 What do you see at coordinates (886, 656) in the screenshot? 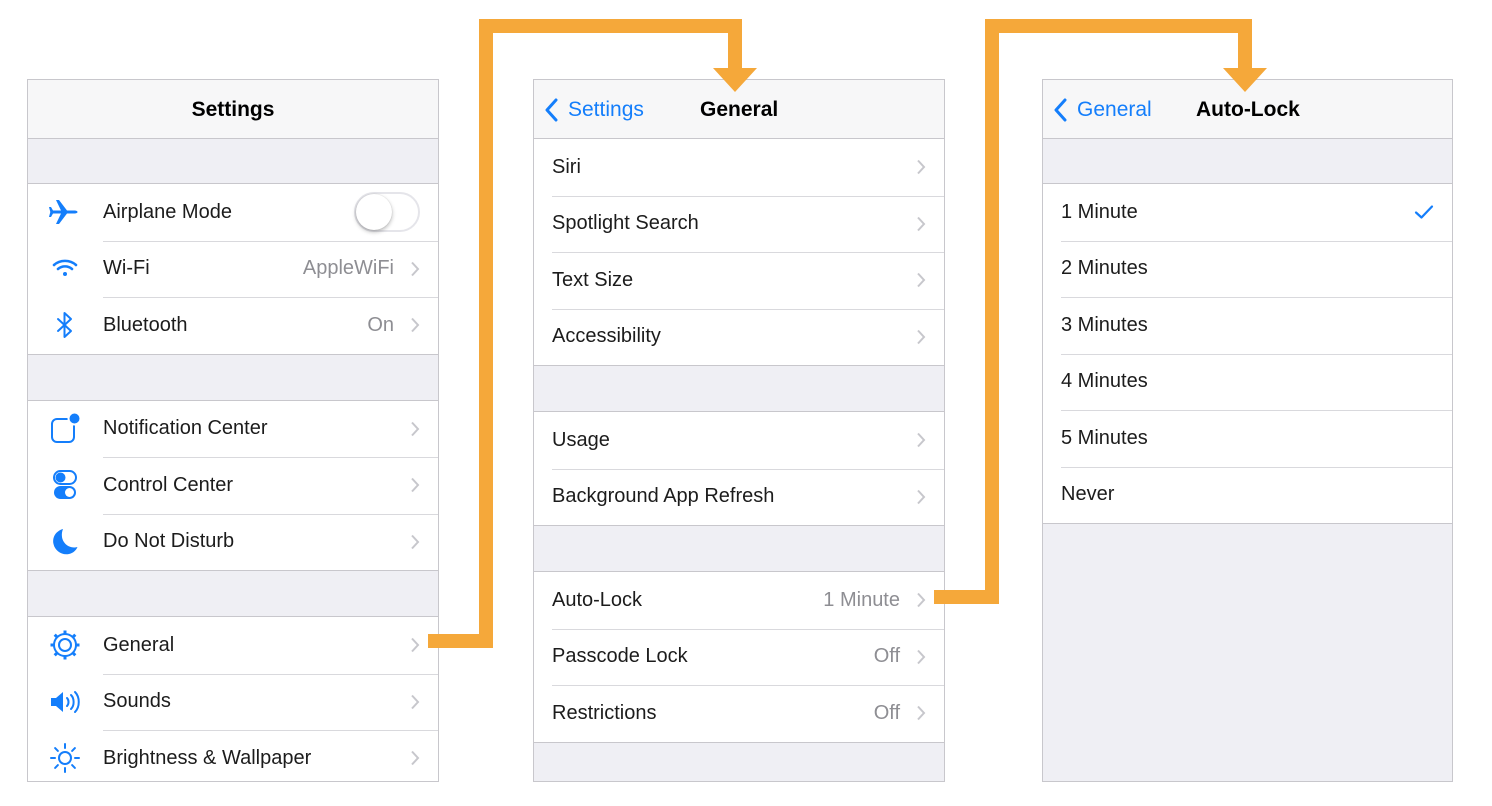
I see `passcode-lock-value: Off` at bounding box center [886, 656].